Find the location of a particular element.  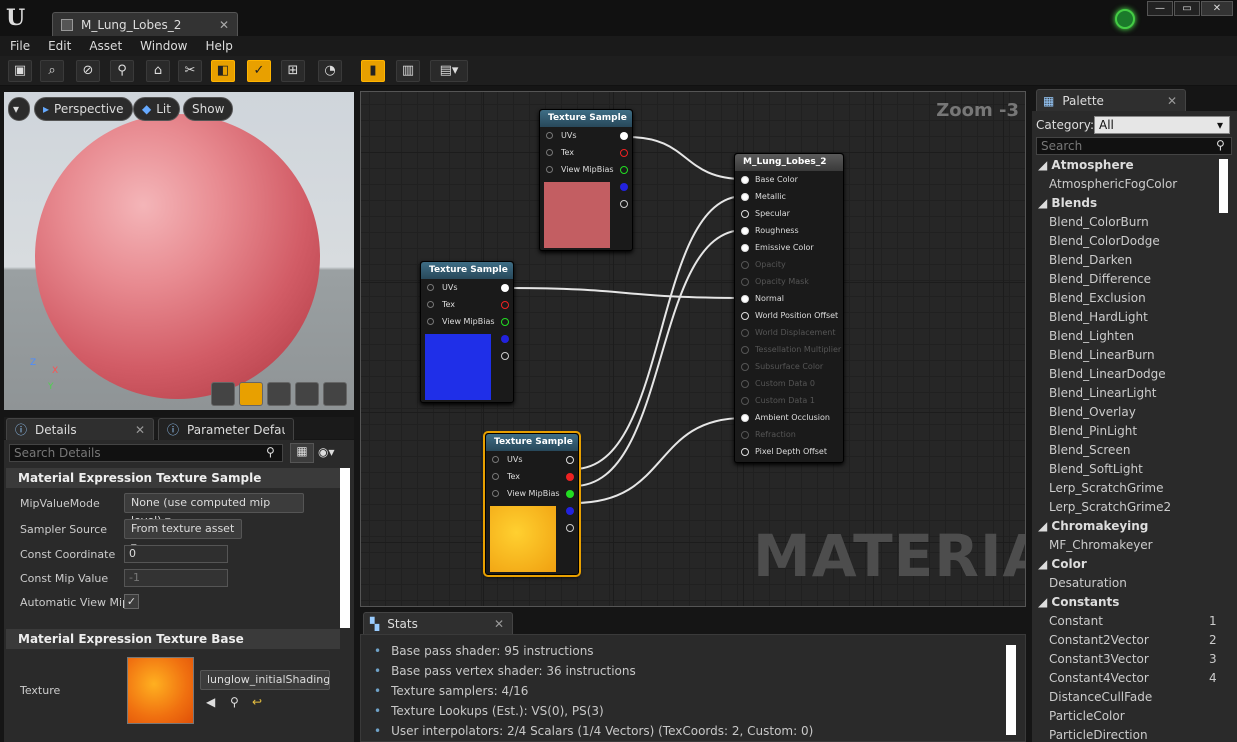

details-tab: ⓘ Details ✕ is located at coordinates (80, 429).